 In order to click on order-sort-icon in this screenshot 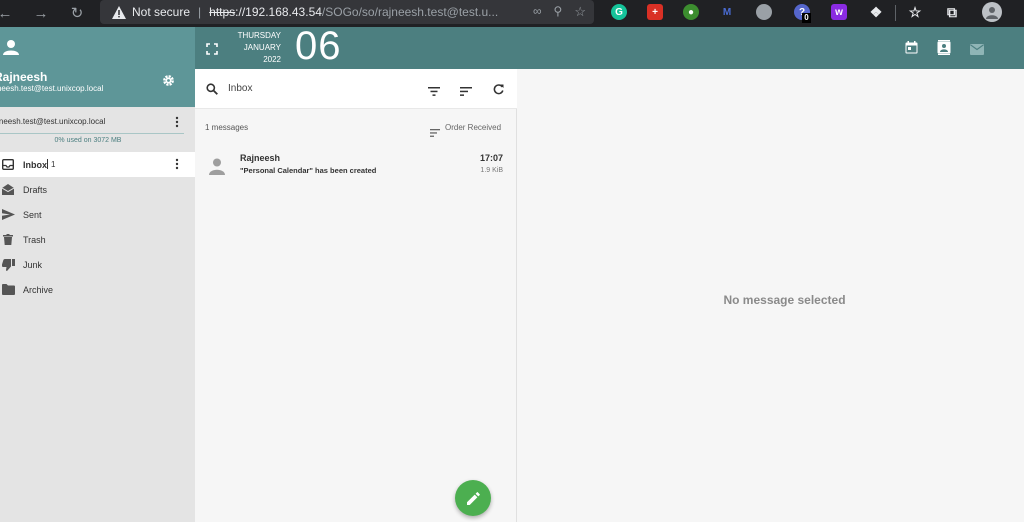, I will do `click(435, 130)`.